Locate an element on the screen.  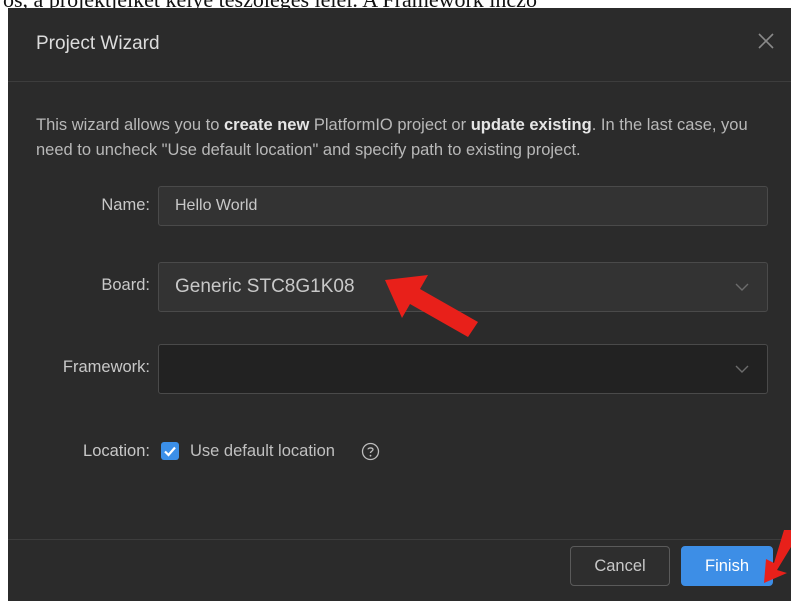
name-input: Hello World is located at coordinates (463, 206).